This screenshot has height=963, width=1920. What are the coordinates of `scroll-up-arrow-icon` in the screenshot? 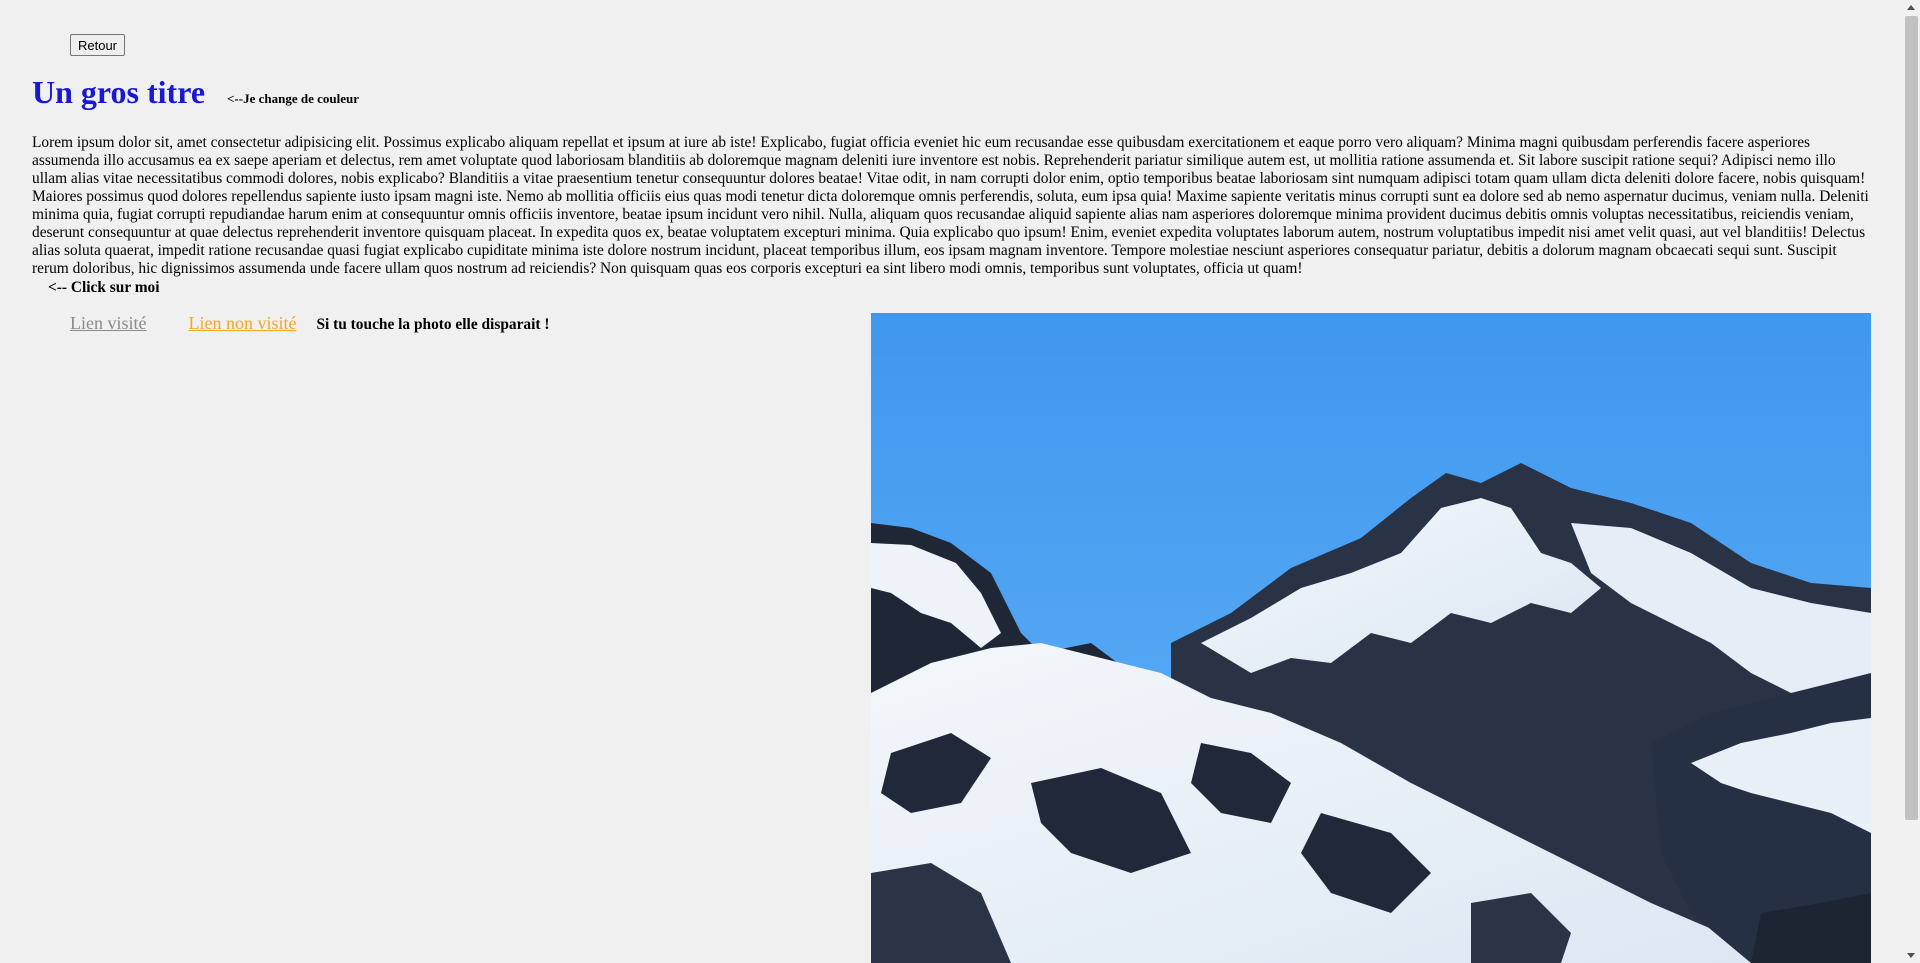 It's located at (1911, 7).